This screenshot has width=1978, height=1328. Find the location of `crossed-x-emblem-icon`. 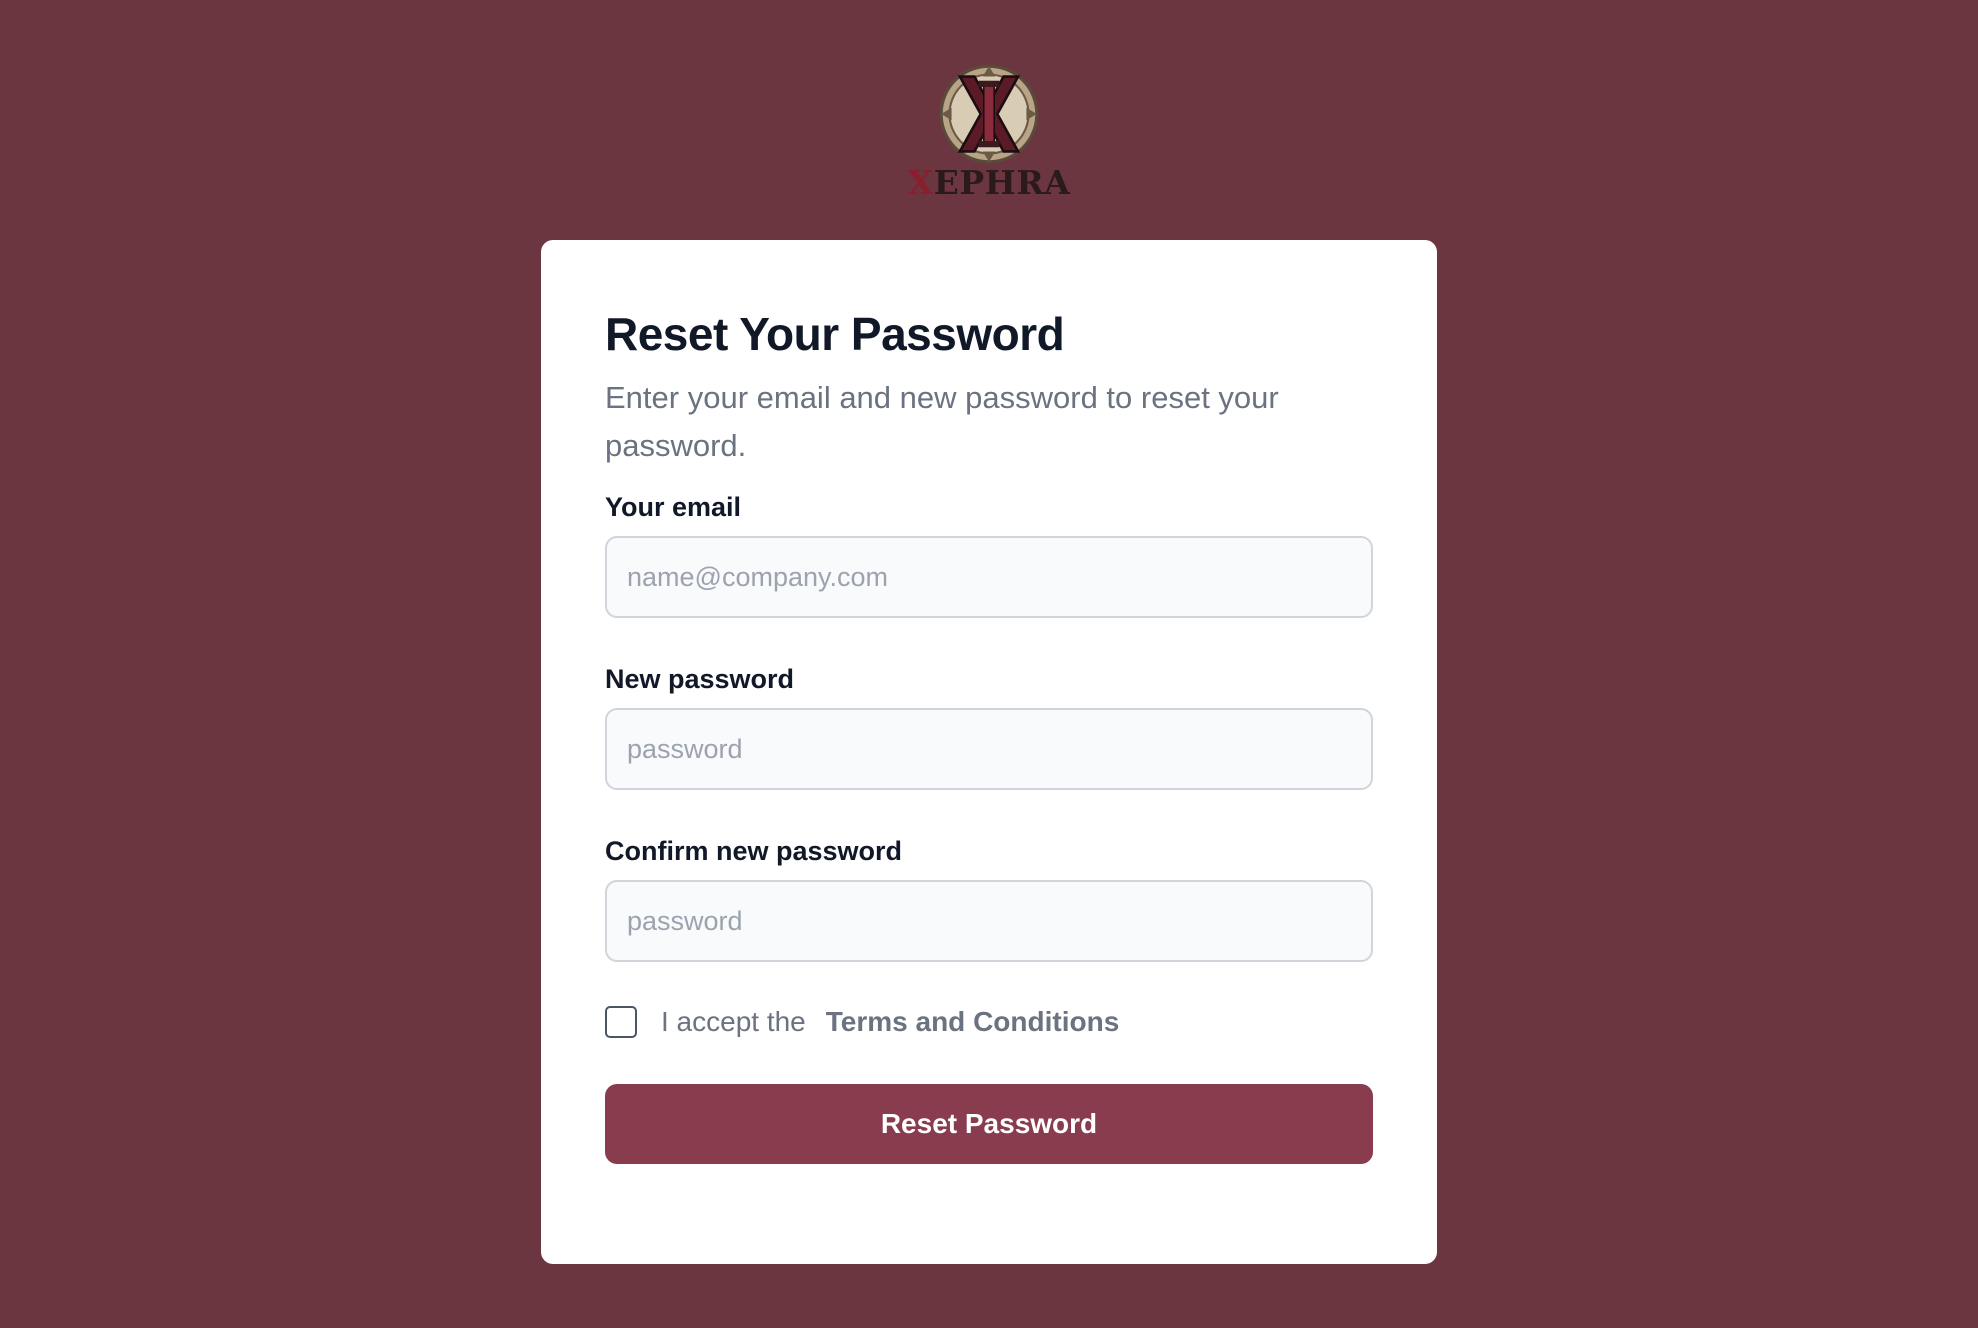

crossed-x-emblem-icon is located at coordinates (989, 114).